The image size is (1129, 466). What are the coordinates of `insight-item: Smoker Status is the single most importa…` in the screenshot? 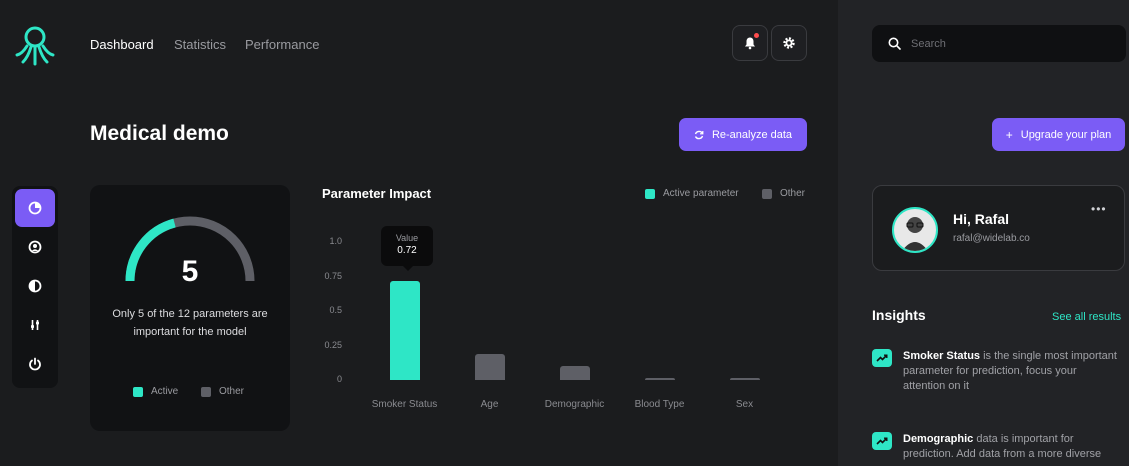 It's located at (997, 374).